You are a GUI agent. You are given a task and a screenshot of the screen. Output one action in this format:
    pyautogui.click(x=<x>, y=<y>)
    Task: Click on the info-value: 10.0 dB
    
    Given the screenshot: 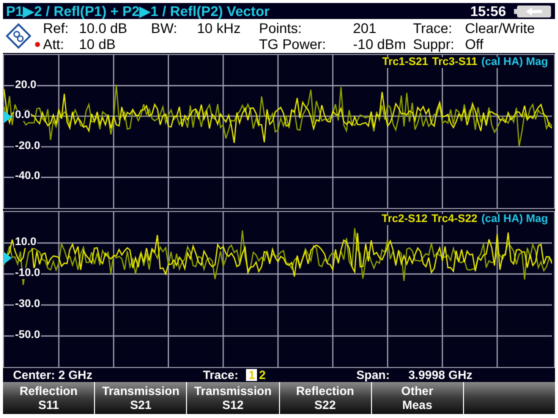 What is the action you would take?
    pyautogui.click(x=103, y=28)
    